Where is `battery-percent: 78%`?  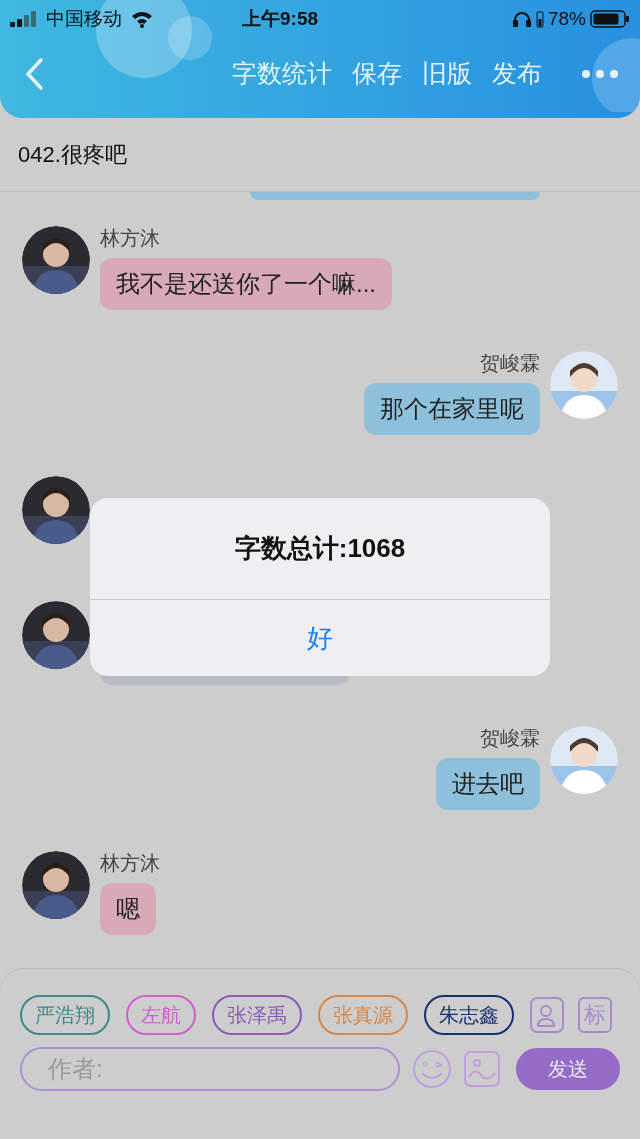
battery-percent: 78% is located at coordinates (566, 18).